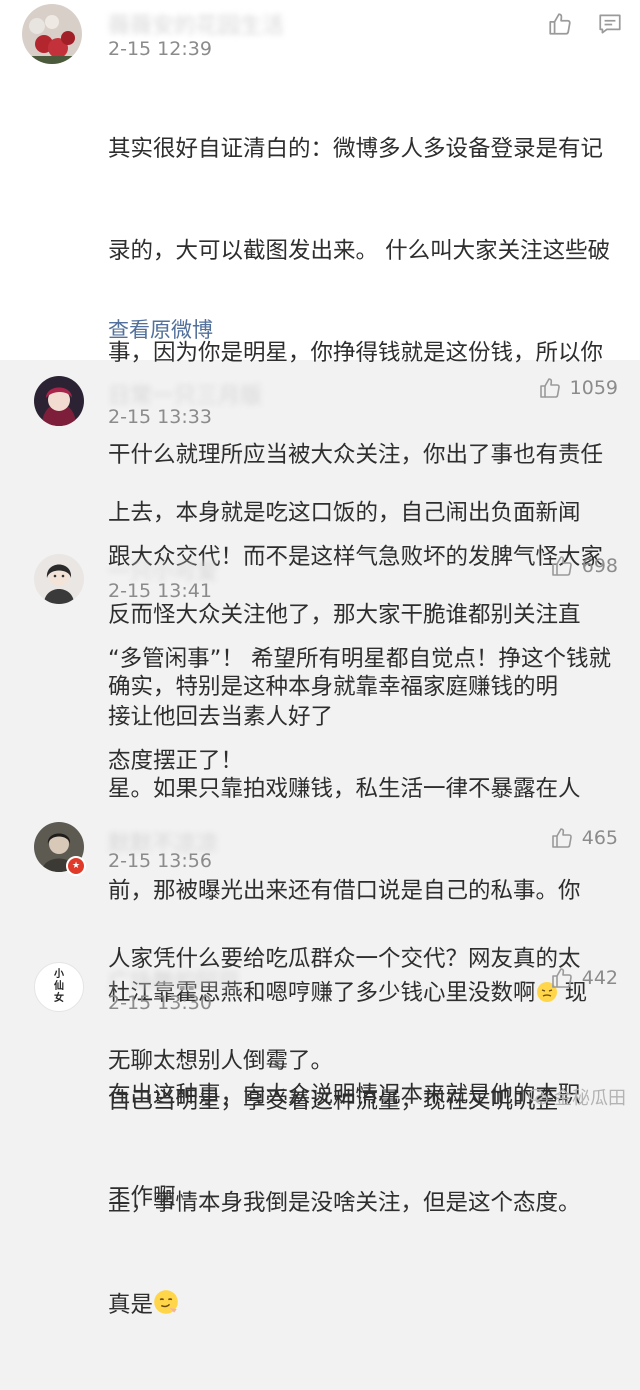  Describe the element at coordinates (131, 1305) in the screenshot. I see `comment-line-text: 真是` at that location.